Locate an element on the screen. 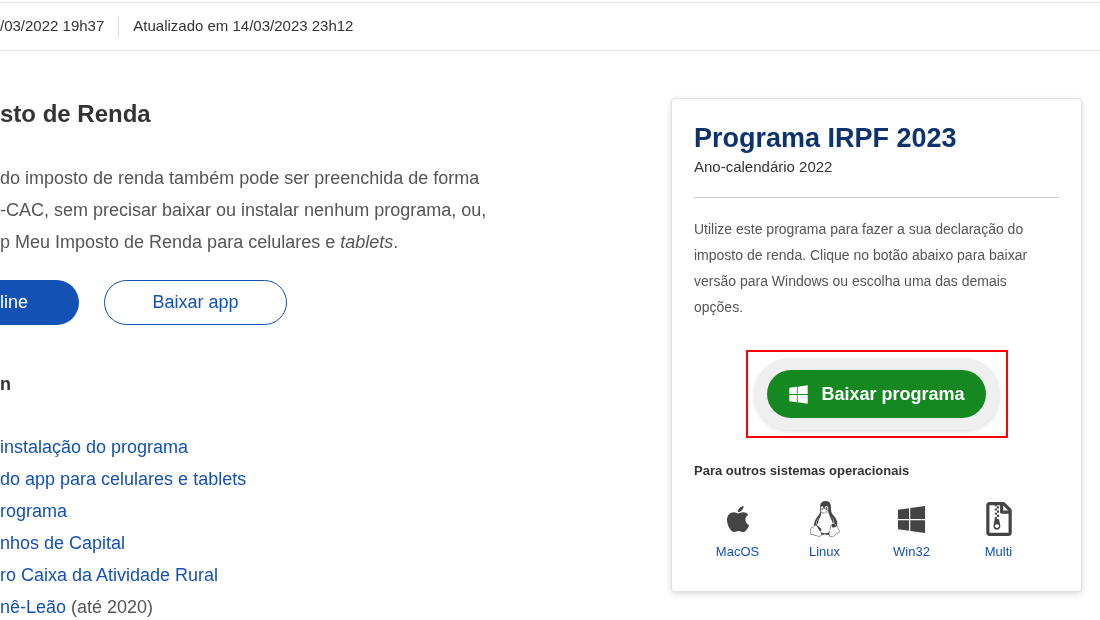 The height and width of the screenshot is (620, 1100). card-subtitle: Ano-calendário 2022 is located at coordinates (764, 167).